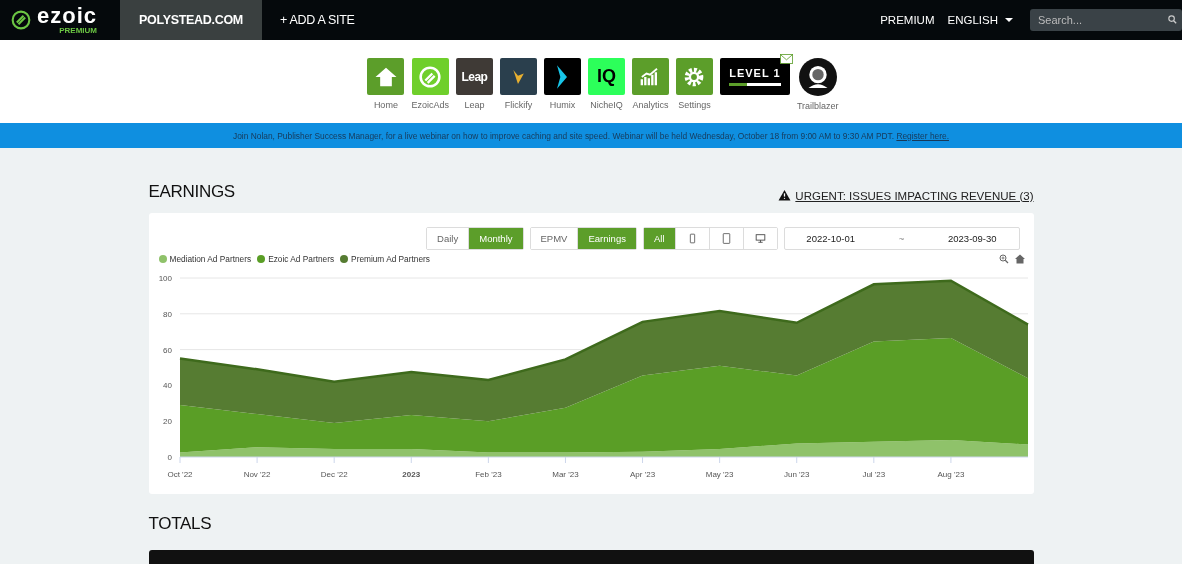  I want to click on level-badge: LEVEL 1, so click(754, 76).